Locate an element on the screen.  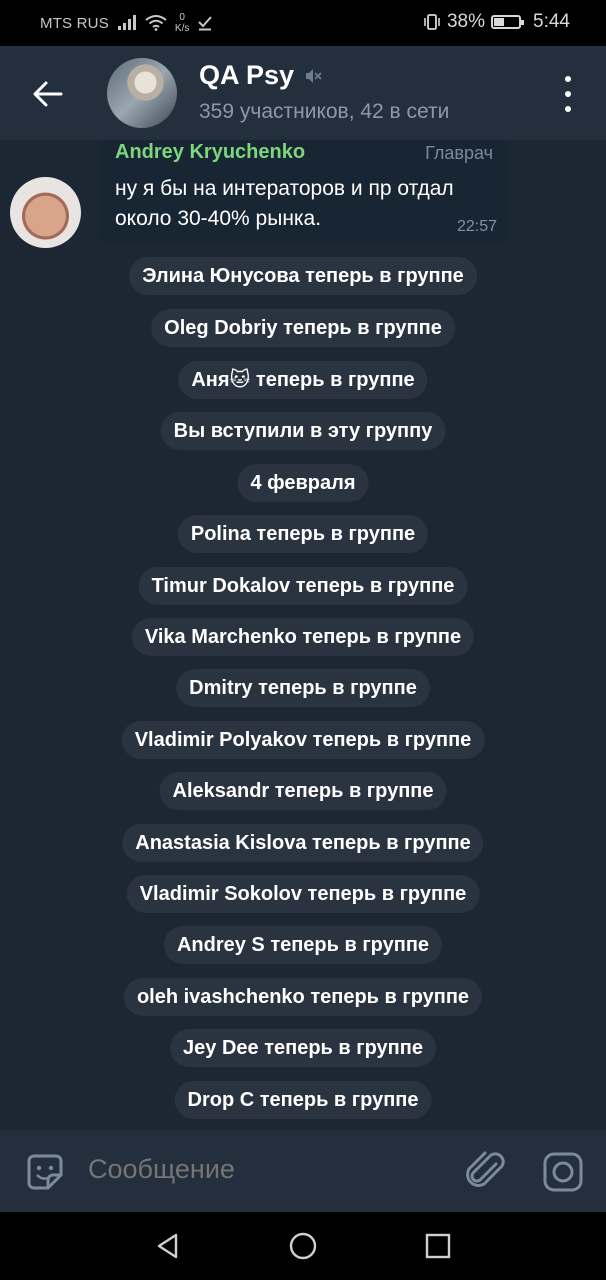
arrow-left-icon is located at coordinates (48, 94).